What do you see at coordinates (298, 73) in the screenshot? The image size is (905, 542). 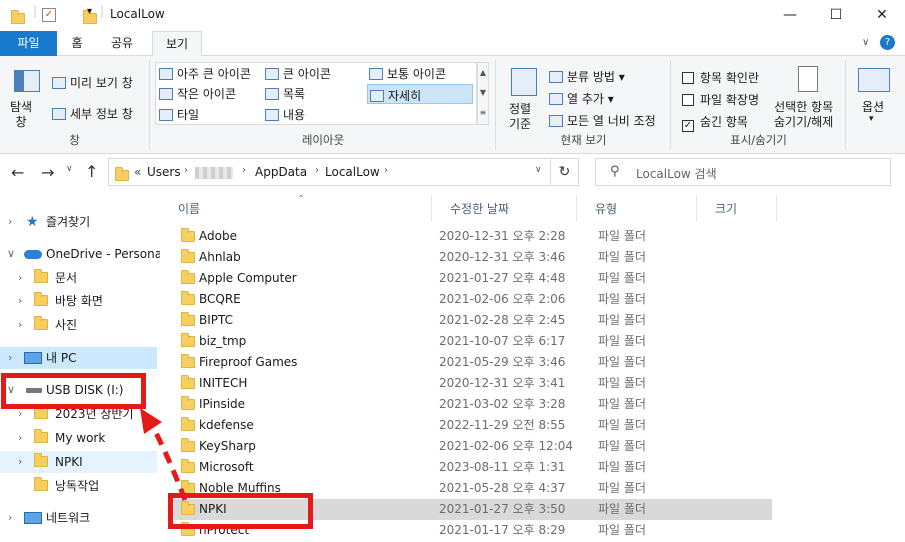 I see `layout-large: 큰 아이콘` at bounding box center [298, 73].